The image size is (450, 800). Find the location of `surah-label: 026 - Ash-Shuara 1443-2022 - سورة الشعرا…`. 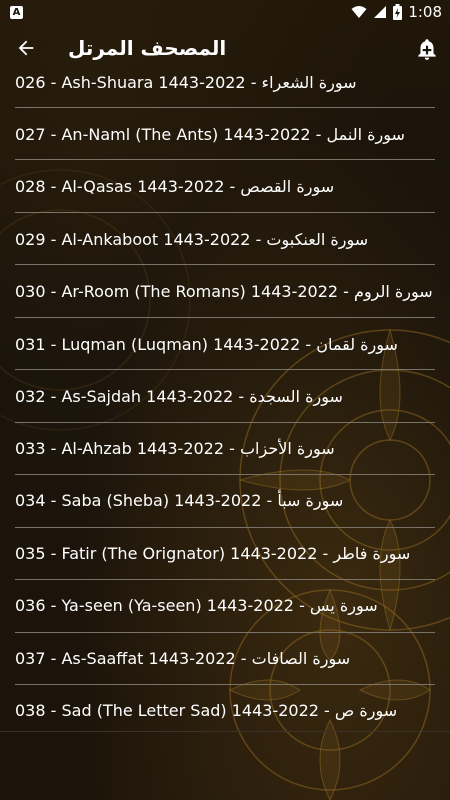

surah-label: 026 - Ash-Shuara 1443-2022 - سورة الشعرا… is located at coordinates (186, 82).